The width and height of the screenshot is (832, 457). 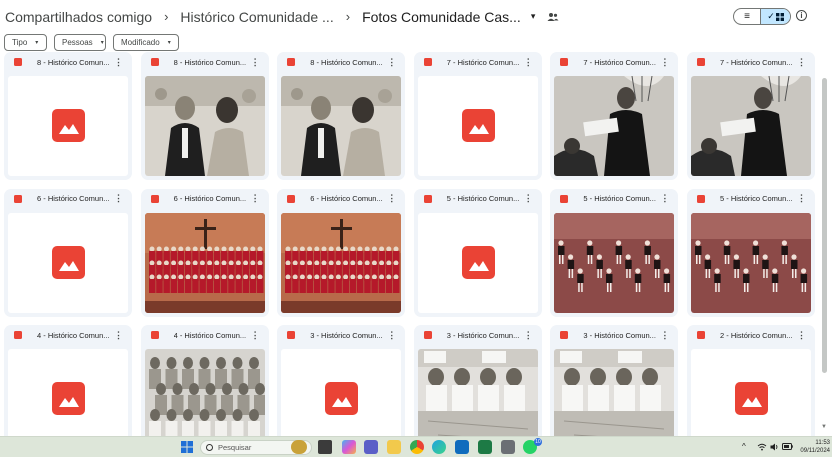 I want to click on windows-icon, so click(x=187, y=447).